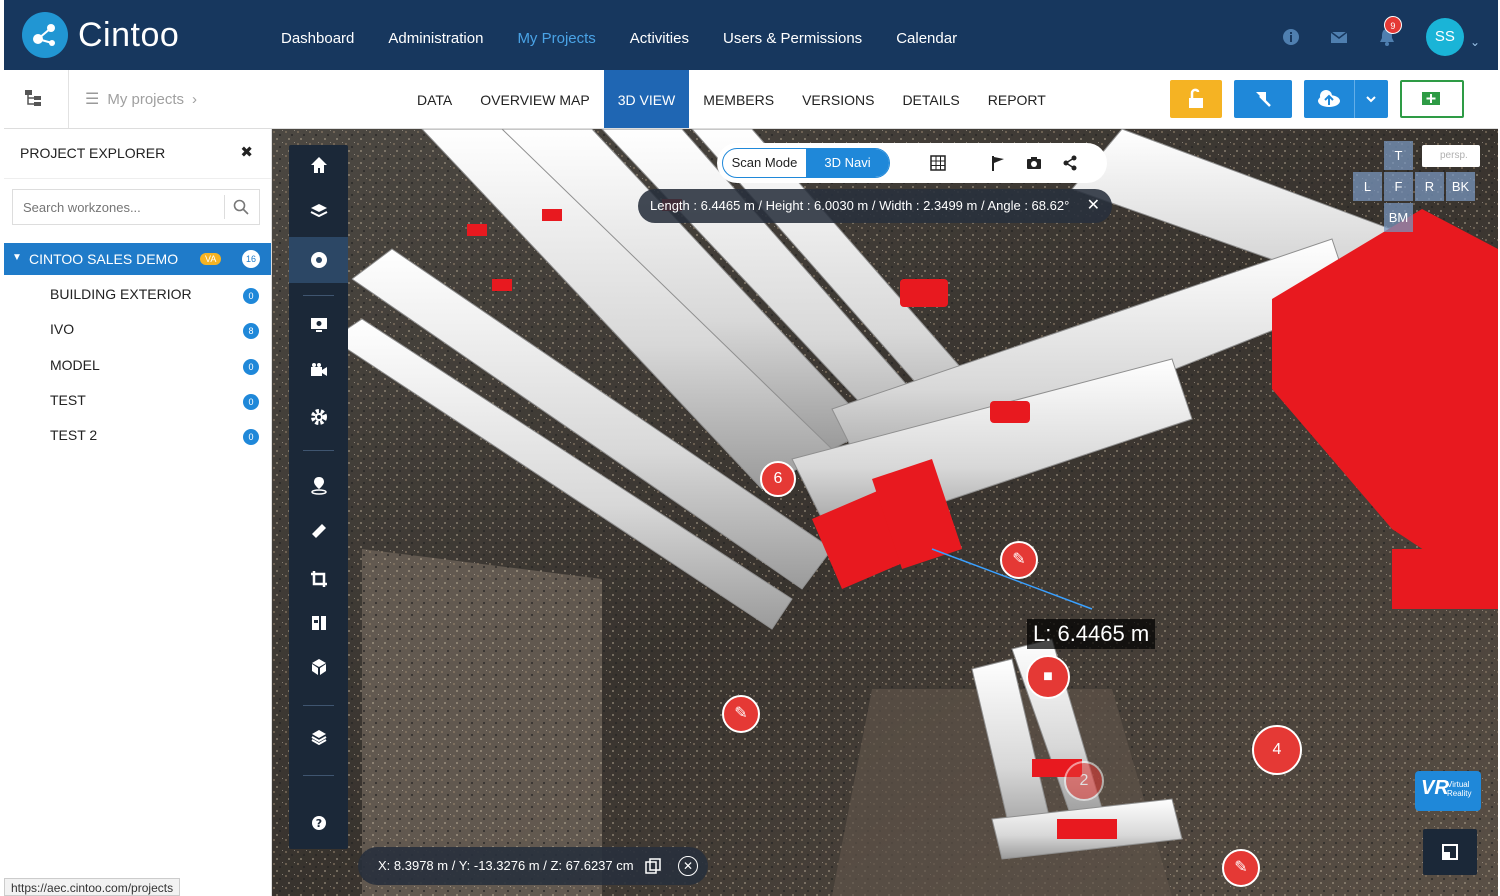 This screenshot has height=896, width=1500. What do you see at coordinates (1034, 163) in the screenshot?
I see `camera-icon` at bounding box center [1034, 163].